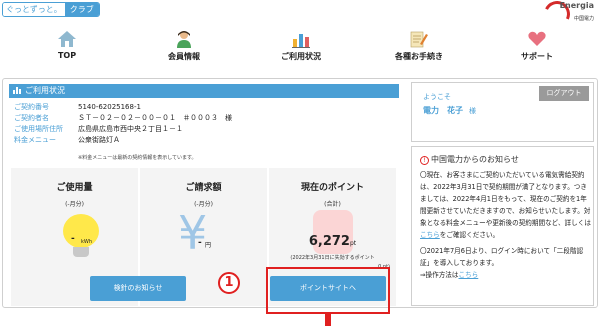  Describe the element at coordinates (419, 56) in the screenshot. I see `nav-label-procedures: 各種お手続き` at that location.